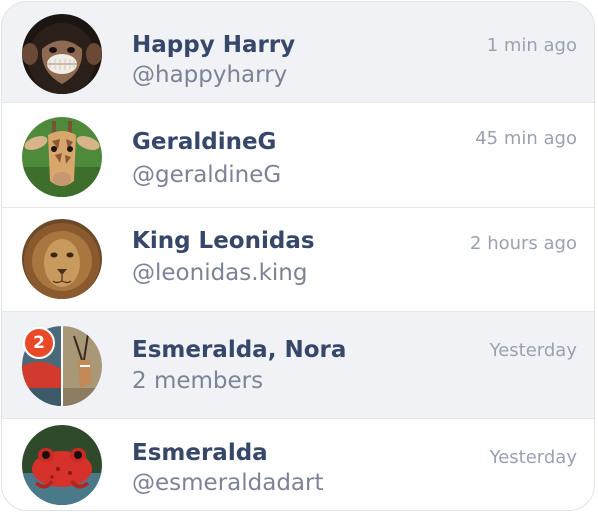 The height and width of the screenshot is (514, 598). What do you see at coordinates (214, 45) in the screenshot?
I see `contact-name: Happy Harry` at bounding box center [214, 45].